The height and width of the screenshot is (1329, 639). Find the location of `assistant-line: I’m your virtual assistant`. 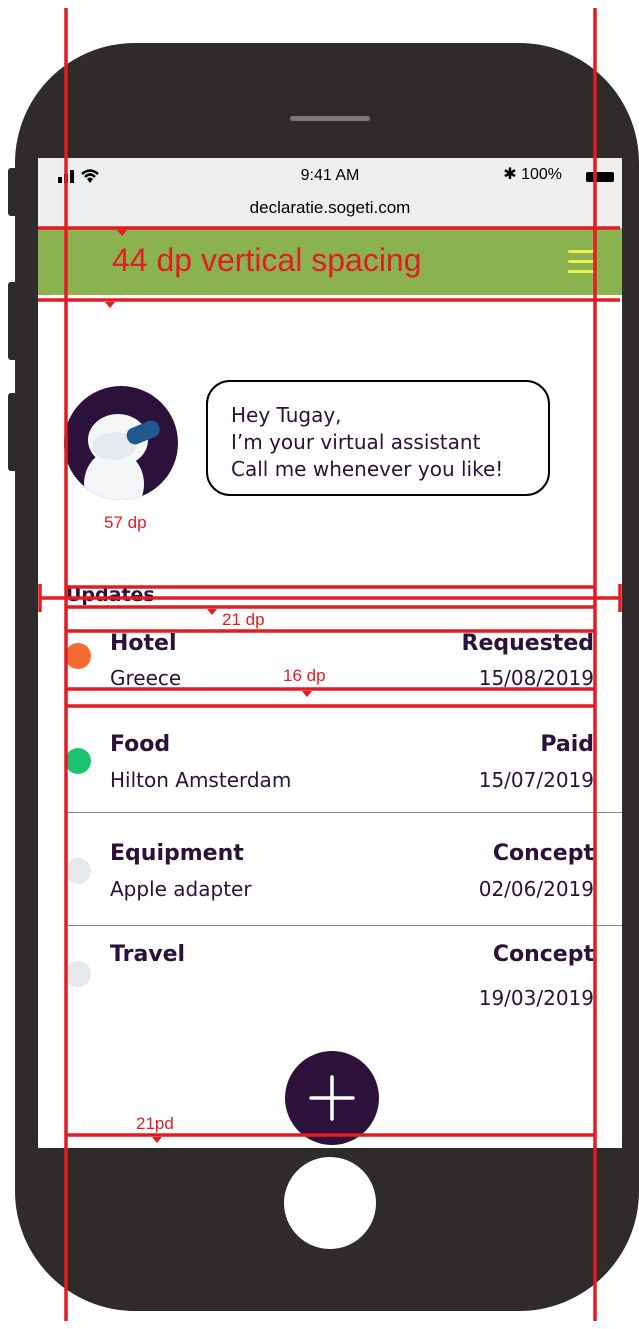

assistant-line: I’m your virtual assistant is located at coordinates (356, 442).